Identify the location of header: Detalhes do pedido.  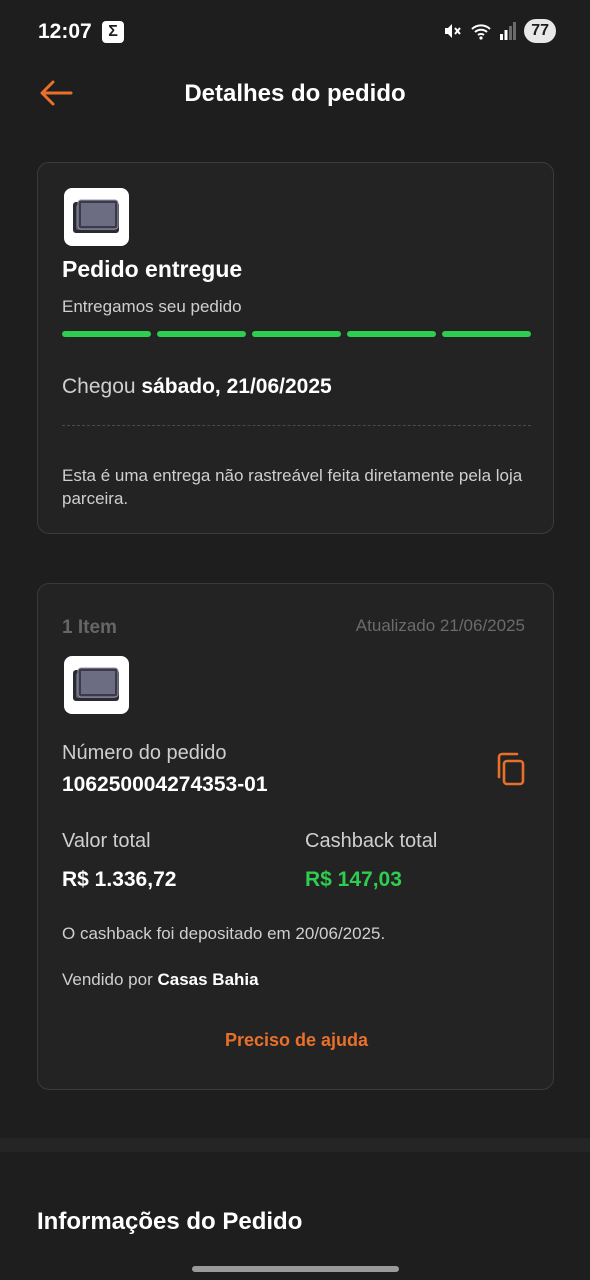
(295, 96).